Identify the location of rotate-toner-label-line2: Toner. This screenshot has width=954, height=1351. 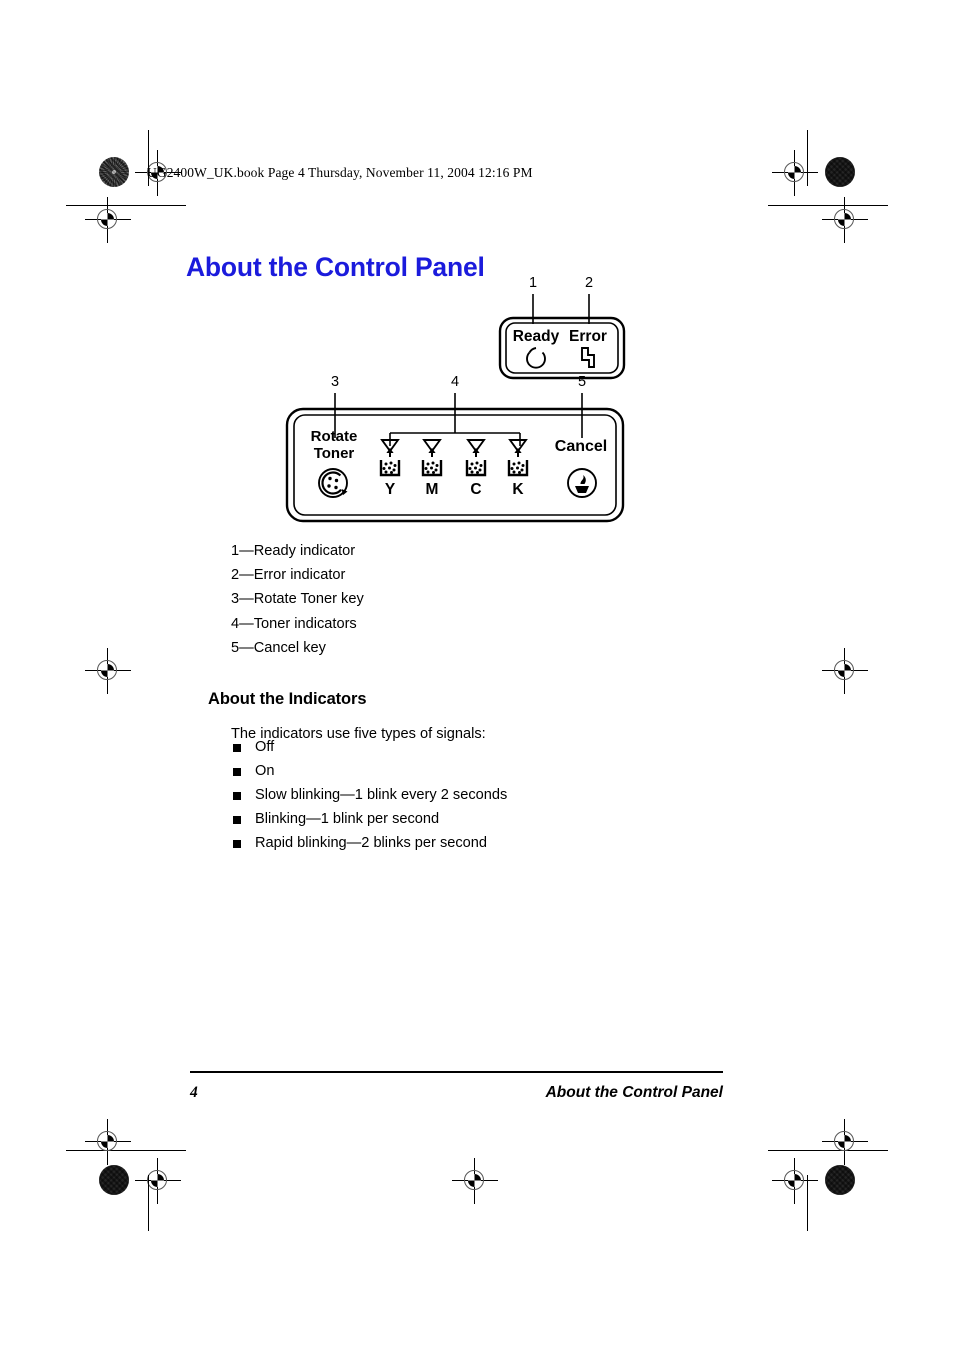
(334, 453).